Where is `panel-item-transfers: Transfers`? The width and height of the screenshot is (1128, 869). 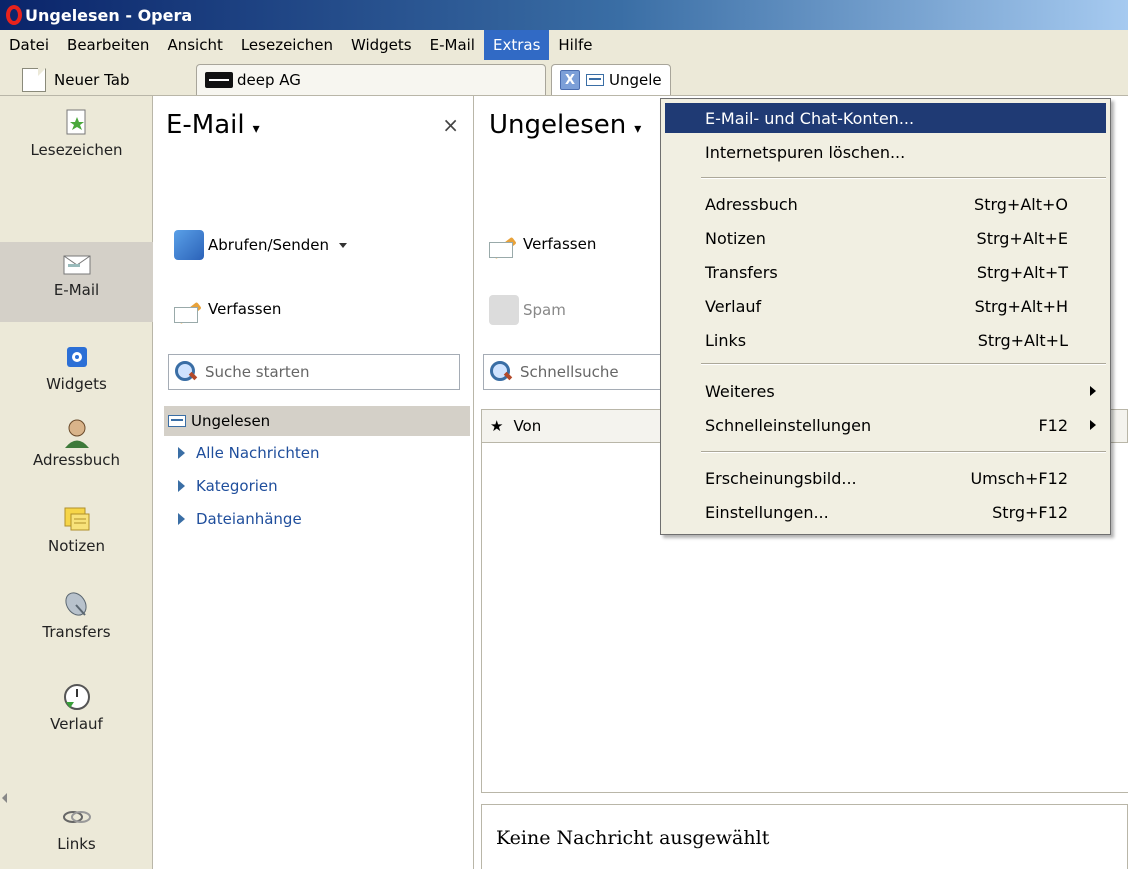
panel-item-transfers: Transfers is located at coordinates (76, 626).